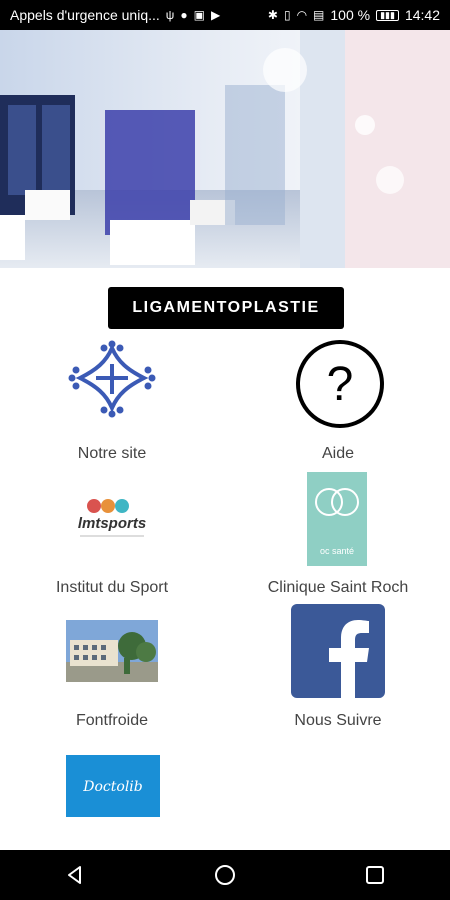  Describe the element at coordinates (215, 15) in the screenshot. I see `play-icon: ▶` at that location.